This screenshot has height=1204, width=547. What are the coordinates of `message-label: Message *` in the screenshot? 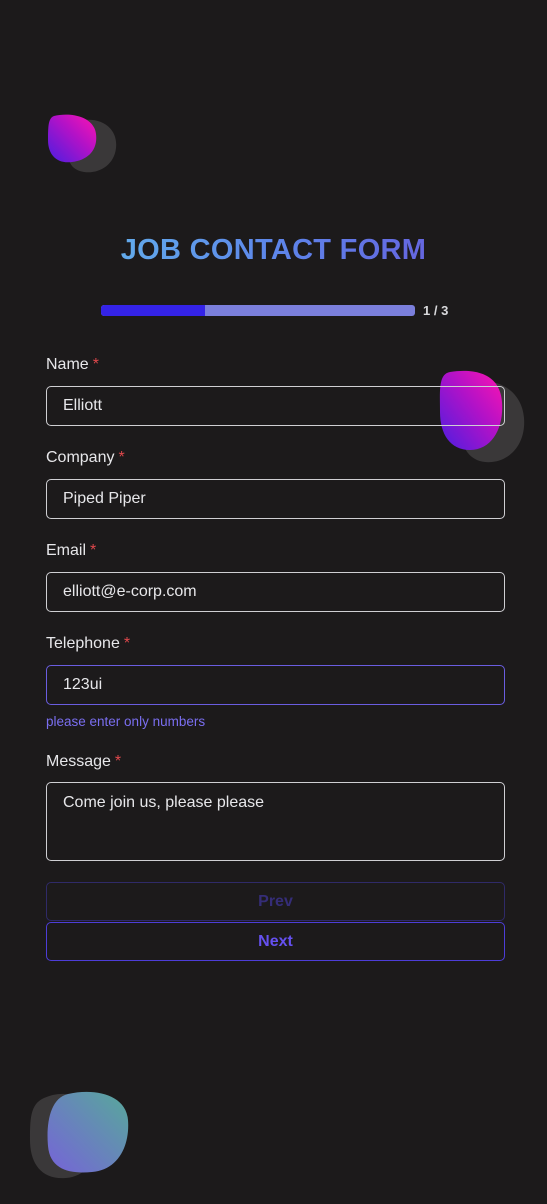 It's located at (83, 762).